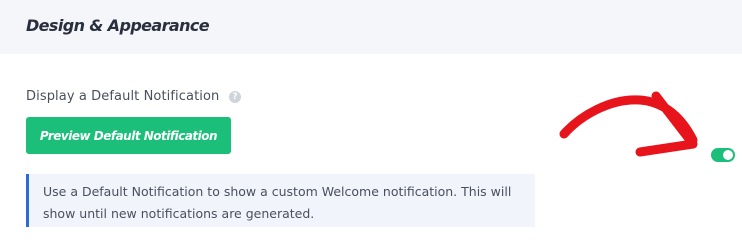  I want to click on default-notification-toggle, so click(723, 155).